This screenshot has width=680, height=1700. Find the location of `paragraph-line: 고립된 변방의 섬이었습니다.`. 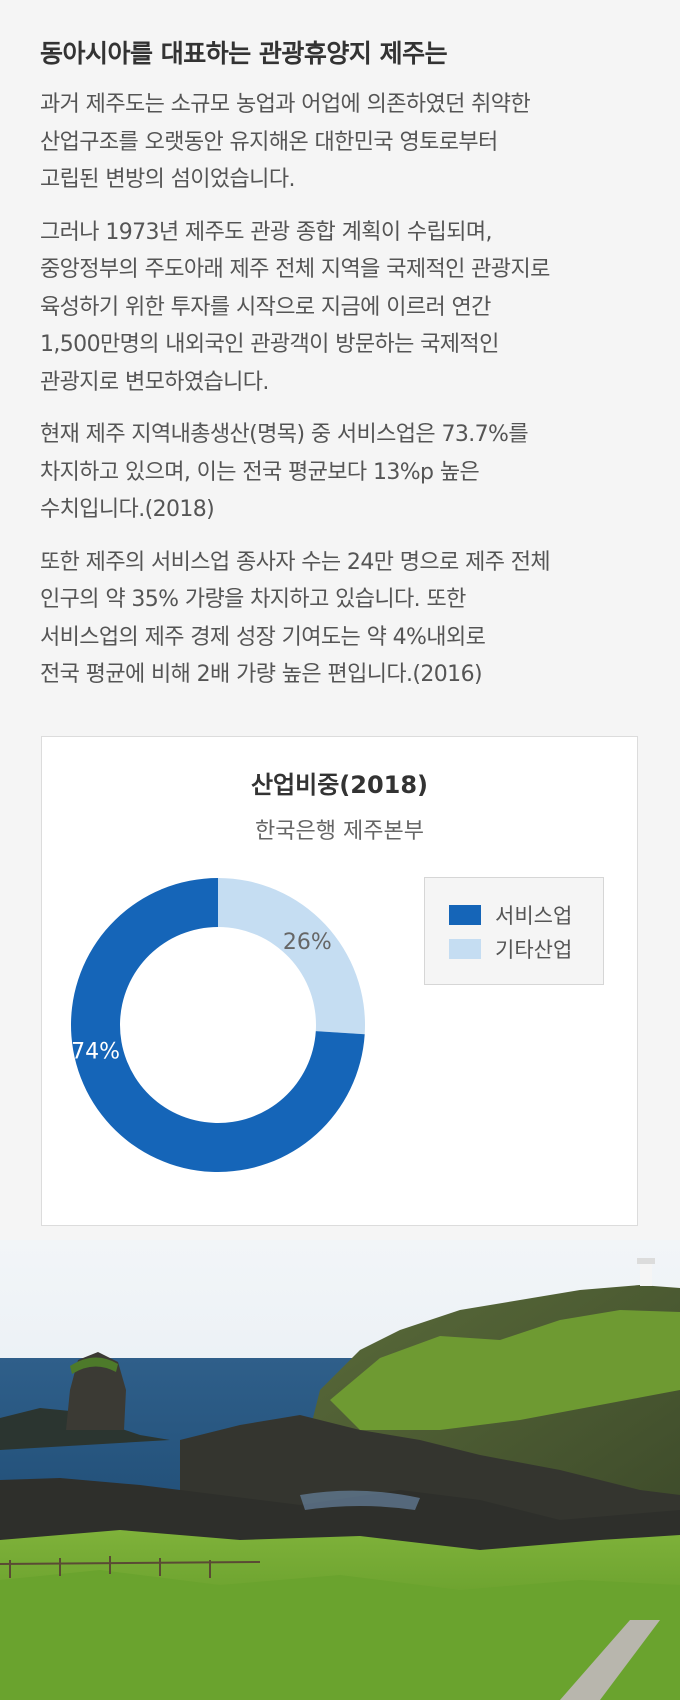

paragraph-line: 고립된 변방의 섬이었습니다. is located at coordinates (167, 179).